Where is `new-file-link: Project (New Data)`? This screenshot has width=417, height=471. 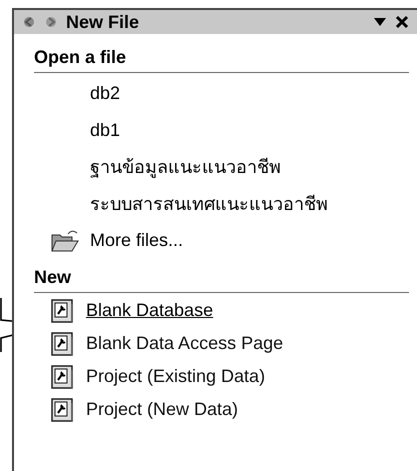
new-file-link: Project (New Data) is located at coordinates (162, 409).